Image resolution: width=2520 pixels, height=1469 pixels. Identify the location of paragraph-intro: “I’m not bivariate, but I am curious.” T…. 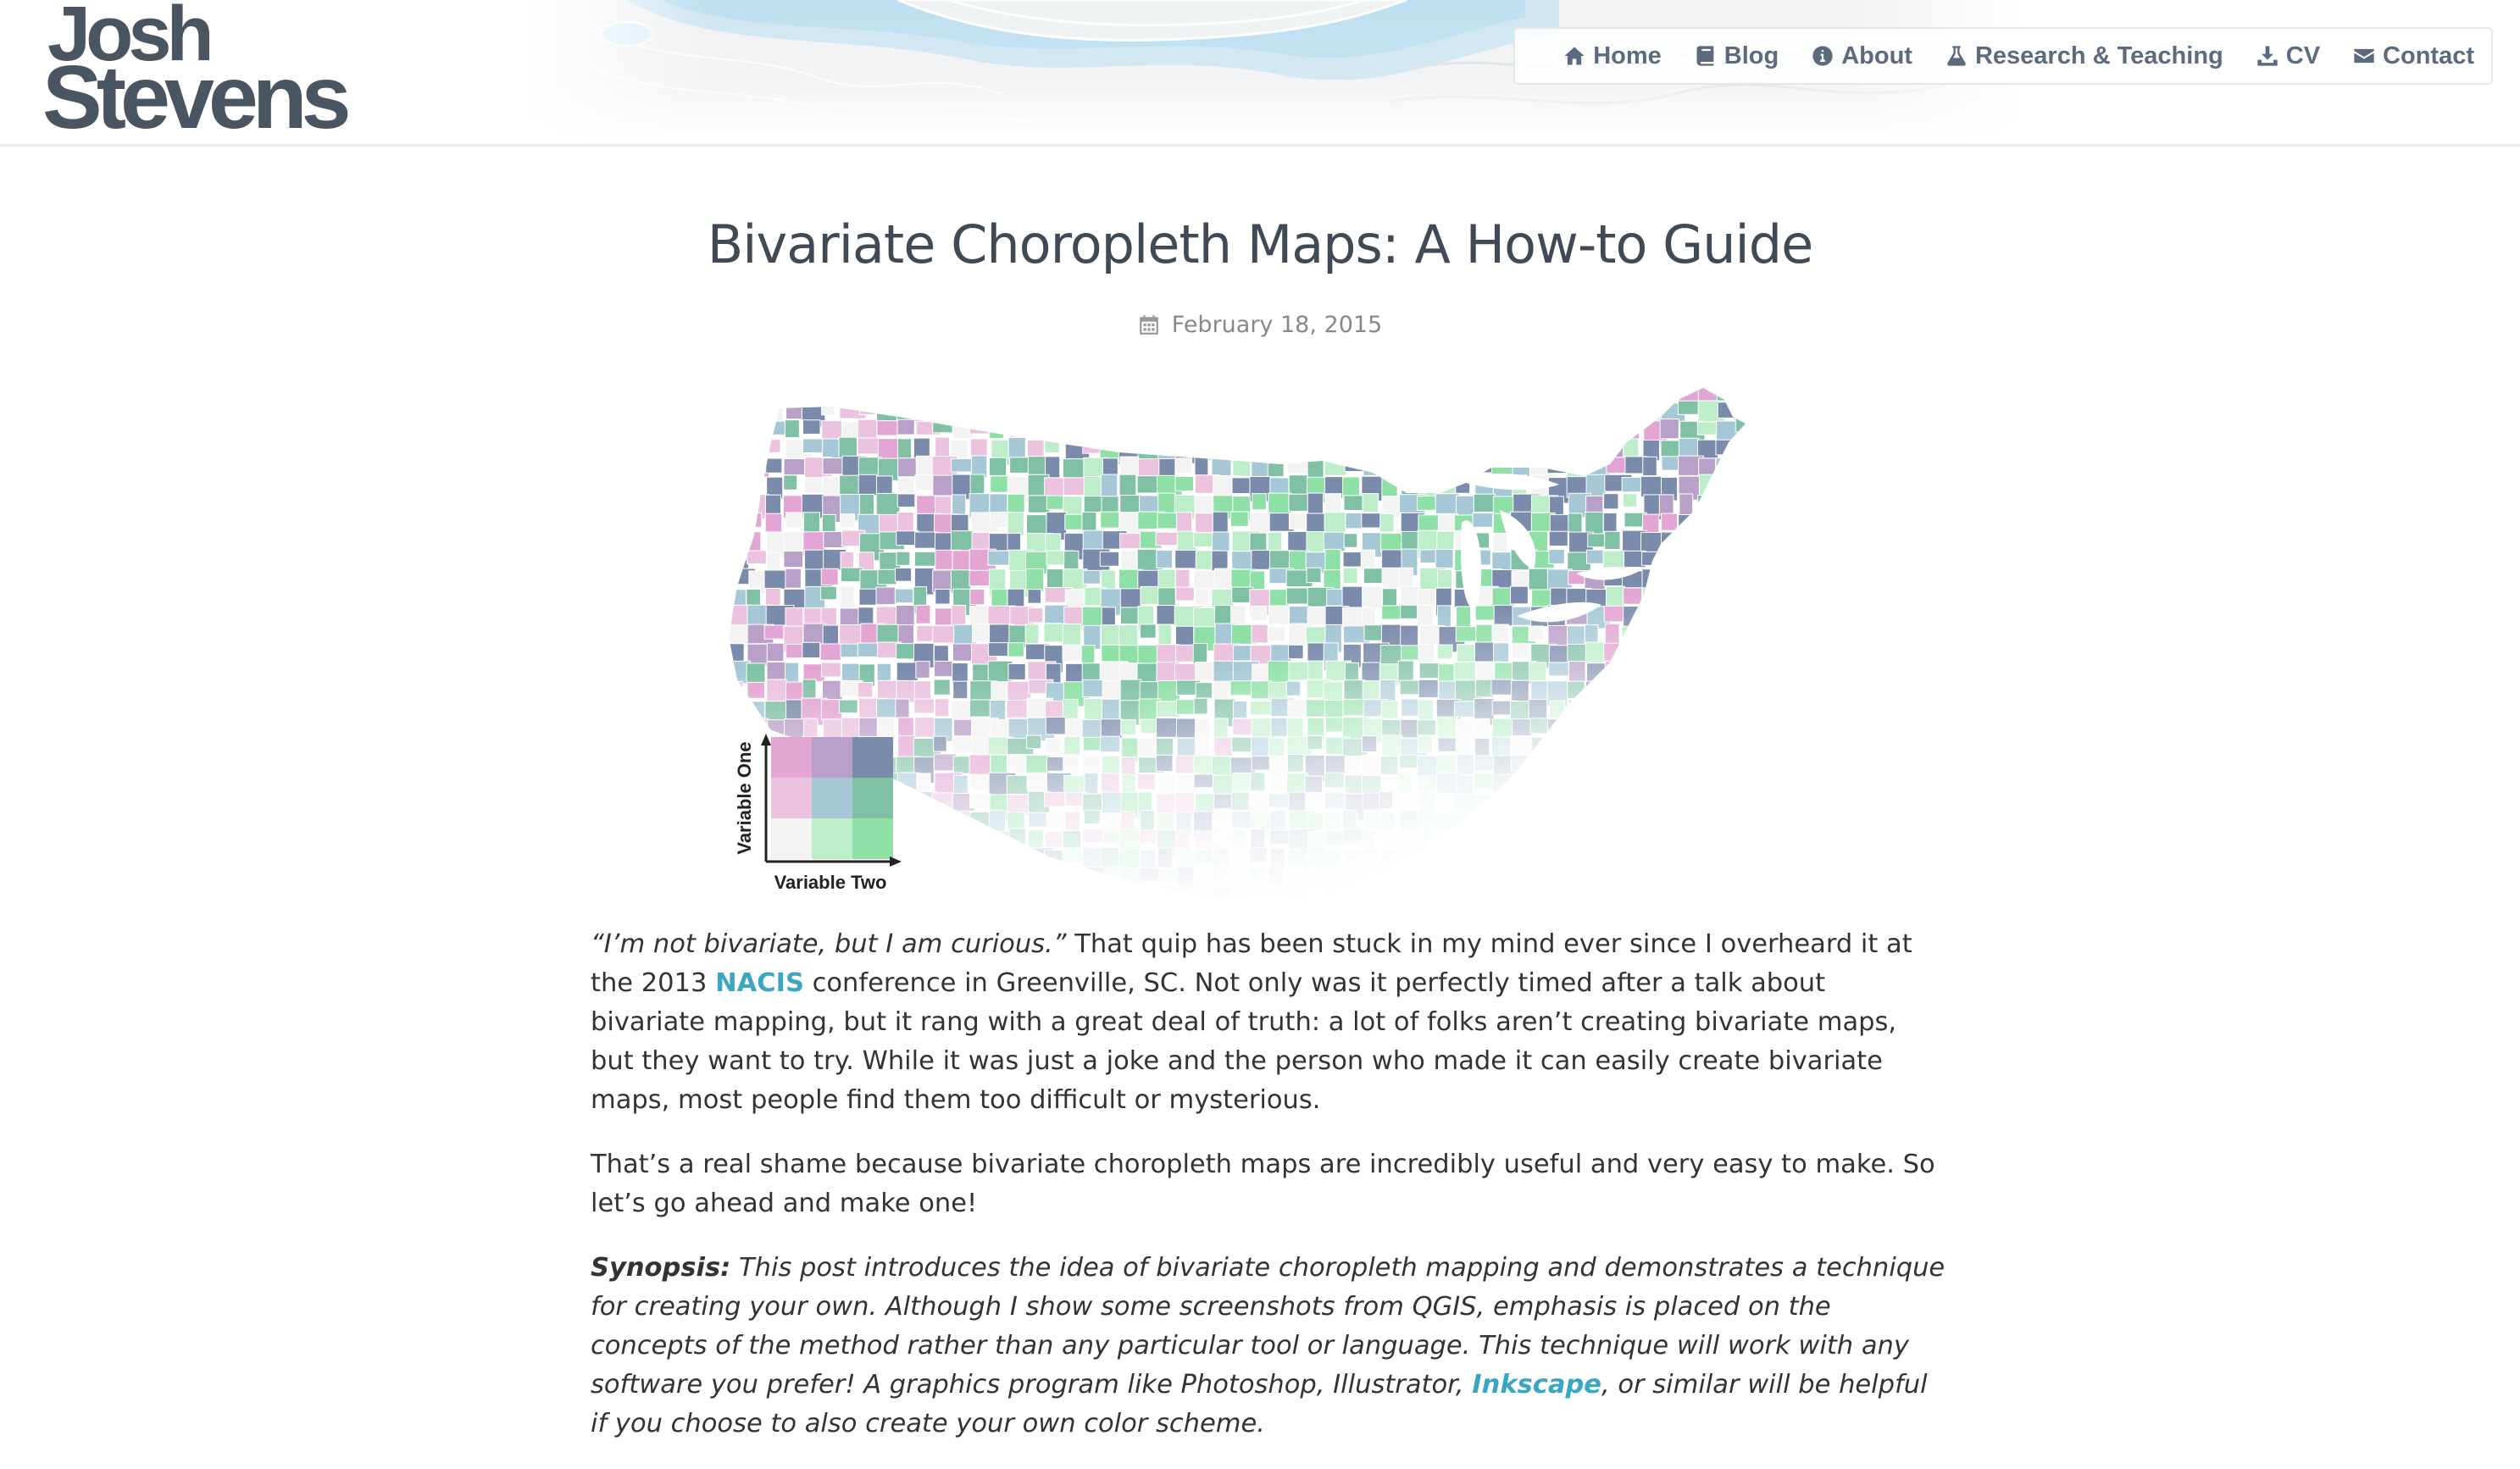
(1268, 1022).